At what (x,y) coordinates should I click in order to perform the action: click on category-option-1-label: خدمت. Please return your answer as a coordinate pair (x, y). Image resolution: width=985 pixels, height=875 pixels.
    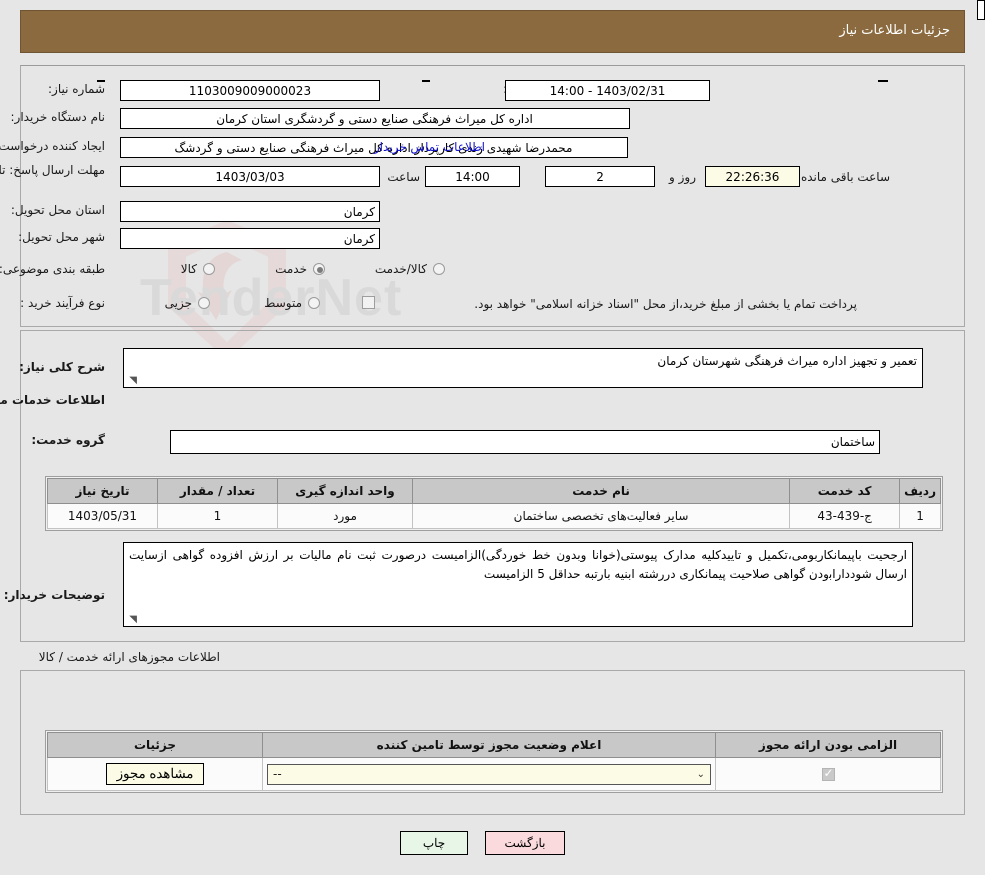
    Looking at the image, I should click on (291, 269).